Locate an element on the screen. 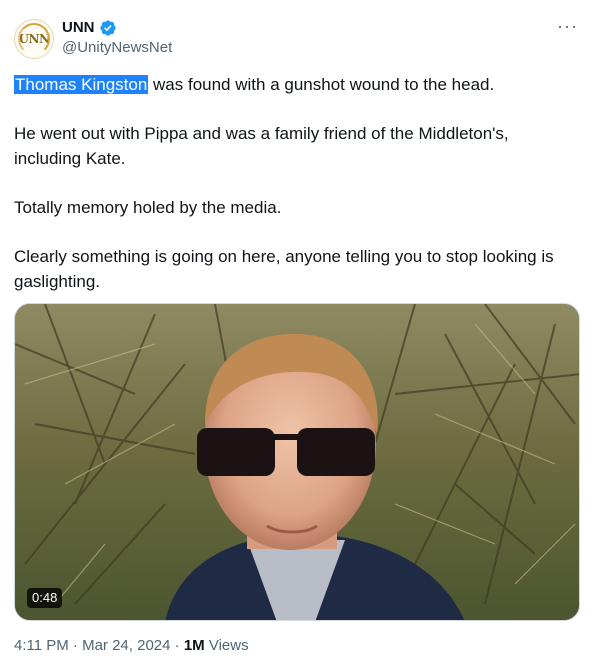 This screenshot has height=668, width=596. selected-text: Thomas Kingston is located at coordinates (81, 84).